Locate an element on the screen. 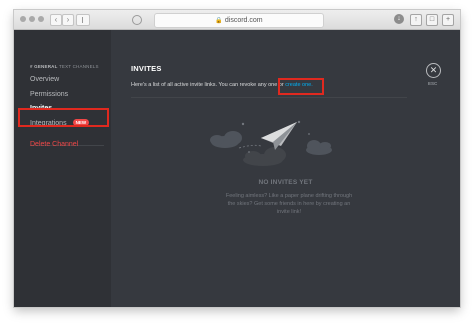 This screenshot has width=474, height=324. sidebar-item-overview: Overview is located at coordinates (44, 79).